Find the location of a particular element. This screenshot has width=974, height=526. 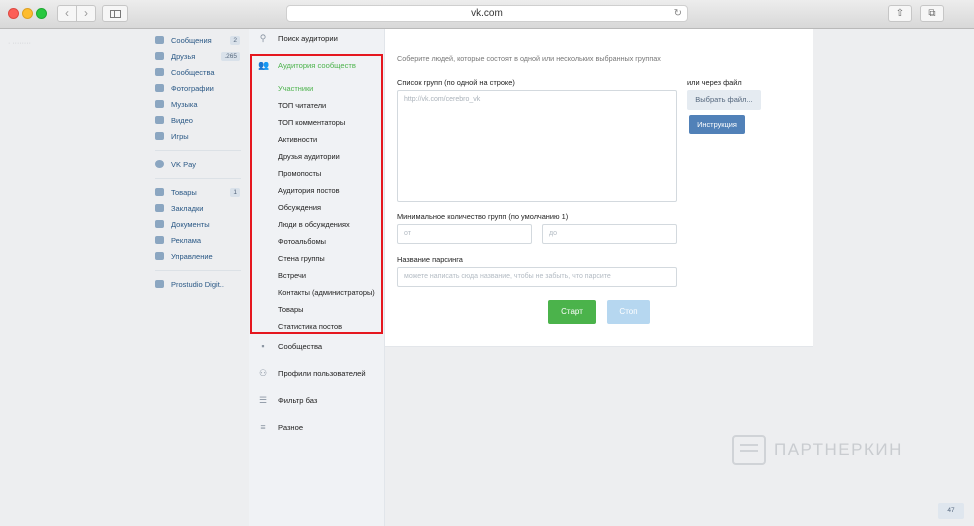

filter-icon: ☰ is located at coordinates (263, 399).